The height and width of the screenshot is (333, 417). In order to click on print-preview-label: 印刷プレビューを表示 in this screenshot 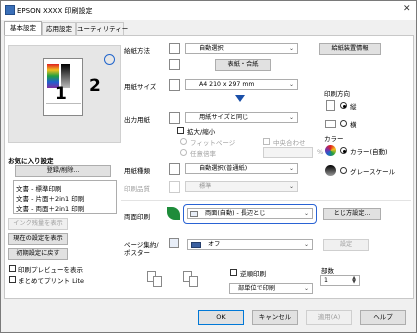, I will do `click(50, 270)`.